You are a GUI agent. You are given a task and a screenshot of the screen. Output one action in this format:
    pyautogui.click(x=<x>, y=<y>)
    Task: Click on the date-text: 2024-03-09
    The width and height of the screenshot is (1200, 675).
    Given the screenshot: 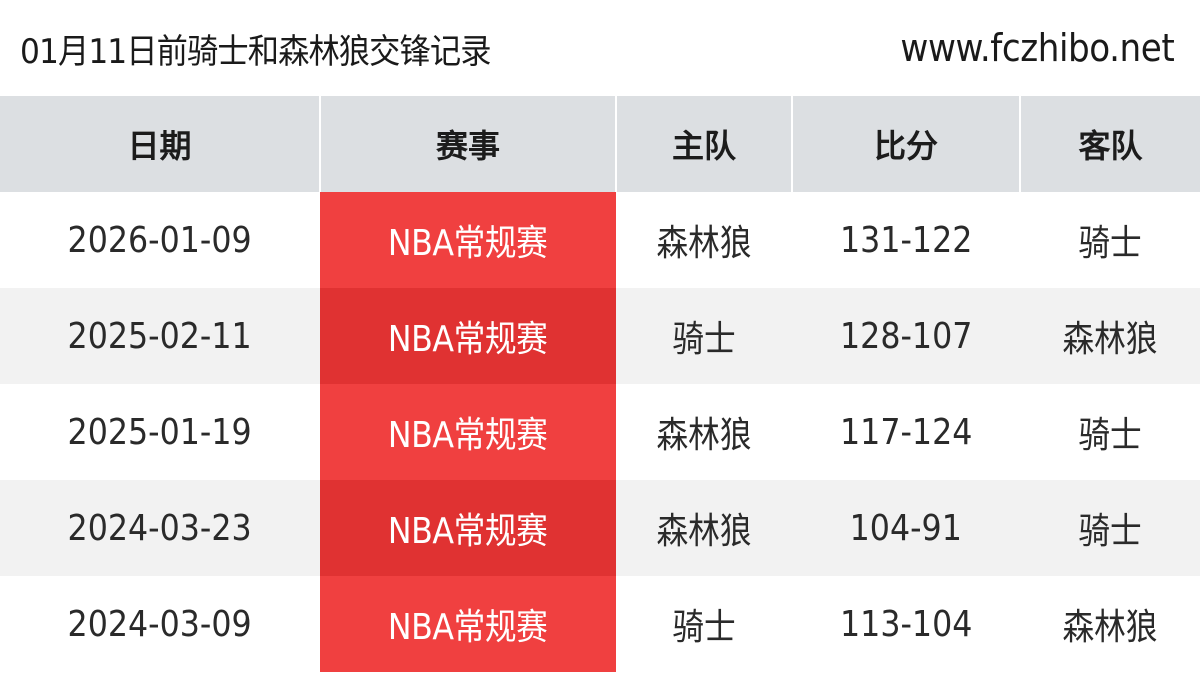 What is the action you would take?
    pyautogui.click(x=160, y=624)
    